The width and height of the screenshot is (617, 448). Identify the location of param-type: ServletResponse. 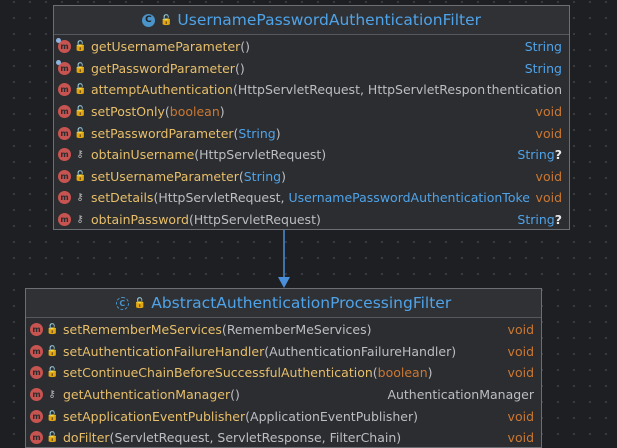
(269, 438).